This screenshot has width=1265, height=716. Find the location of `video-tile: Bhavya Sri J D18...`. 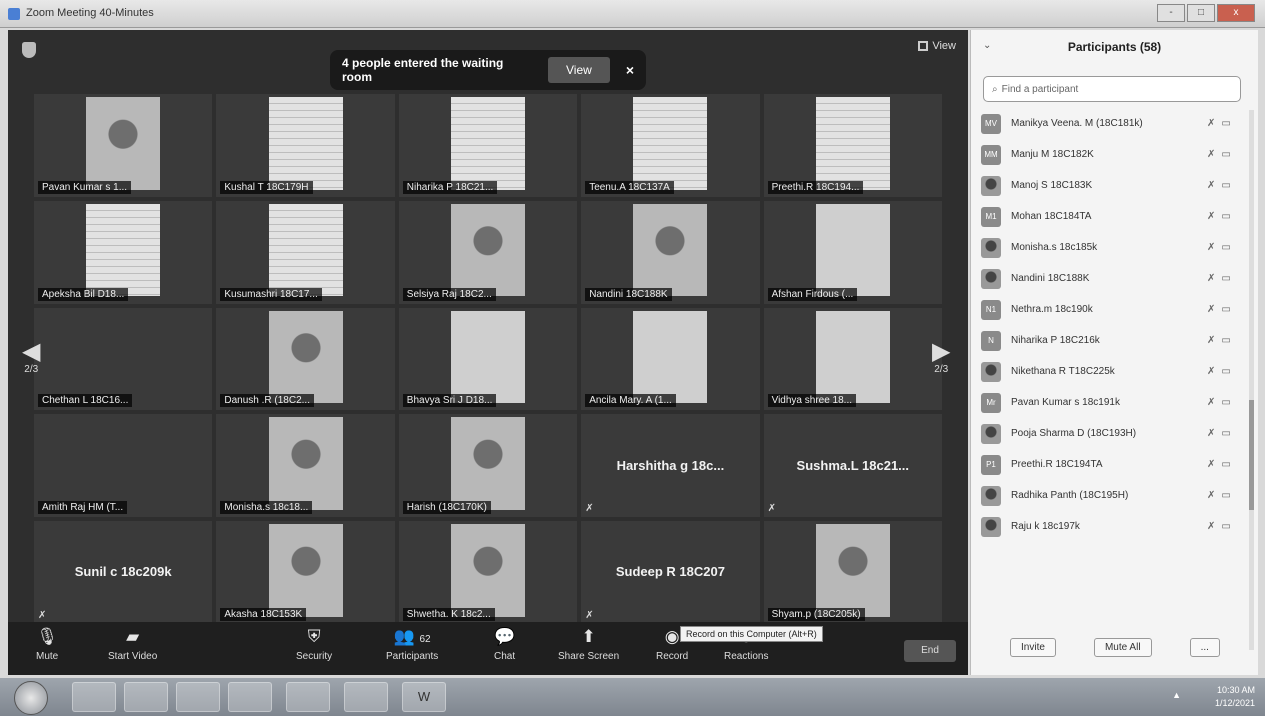

video-tile: Bhavya Sri J D18... is located at coordinates (488, 359).